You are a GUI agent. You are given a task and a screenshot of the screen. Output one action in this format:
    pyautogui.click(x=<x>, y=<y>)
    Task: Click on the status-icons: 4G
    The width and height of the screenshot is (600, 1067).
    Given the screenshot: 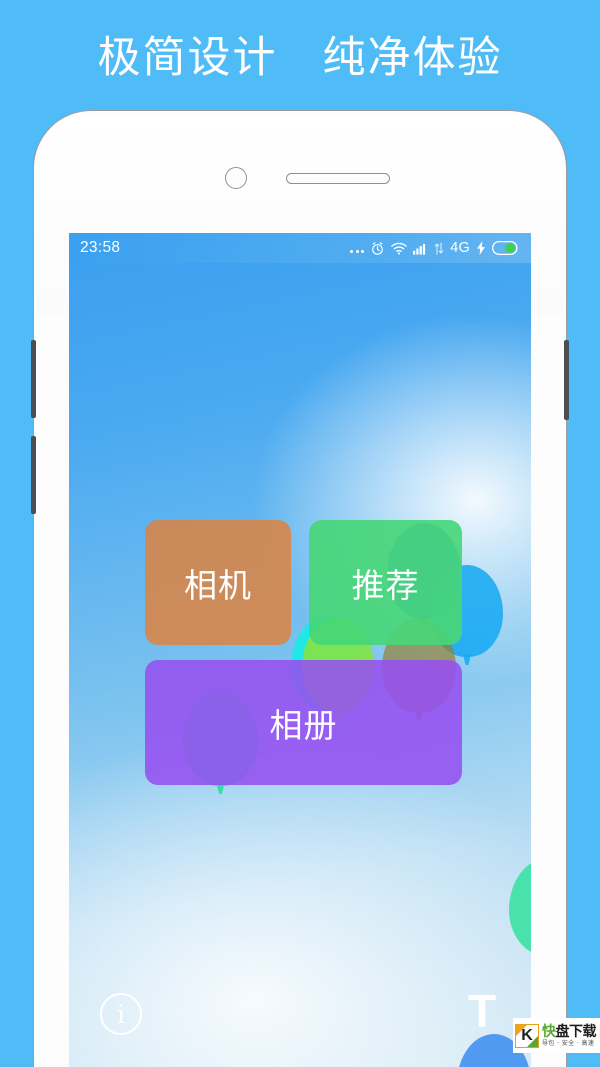 What is the action you would take?
    pyautogui.click(x=435, y=248)
    